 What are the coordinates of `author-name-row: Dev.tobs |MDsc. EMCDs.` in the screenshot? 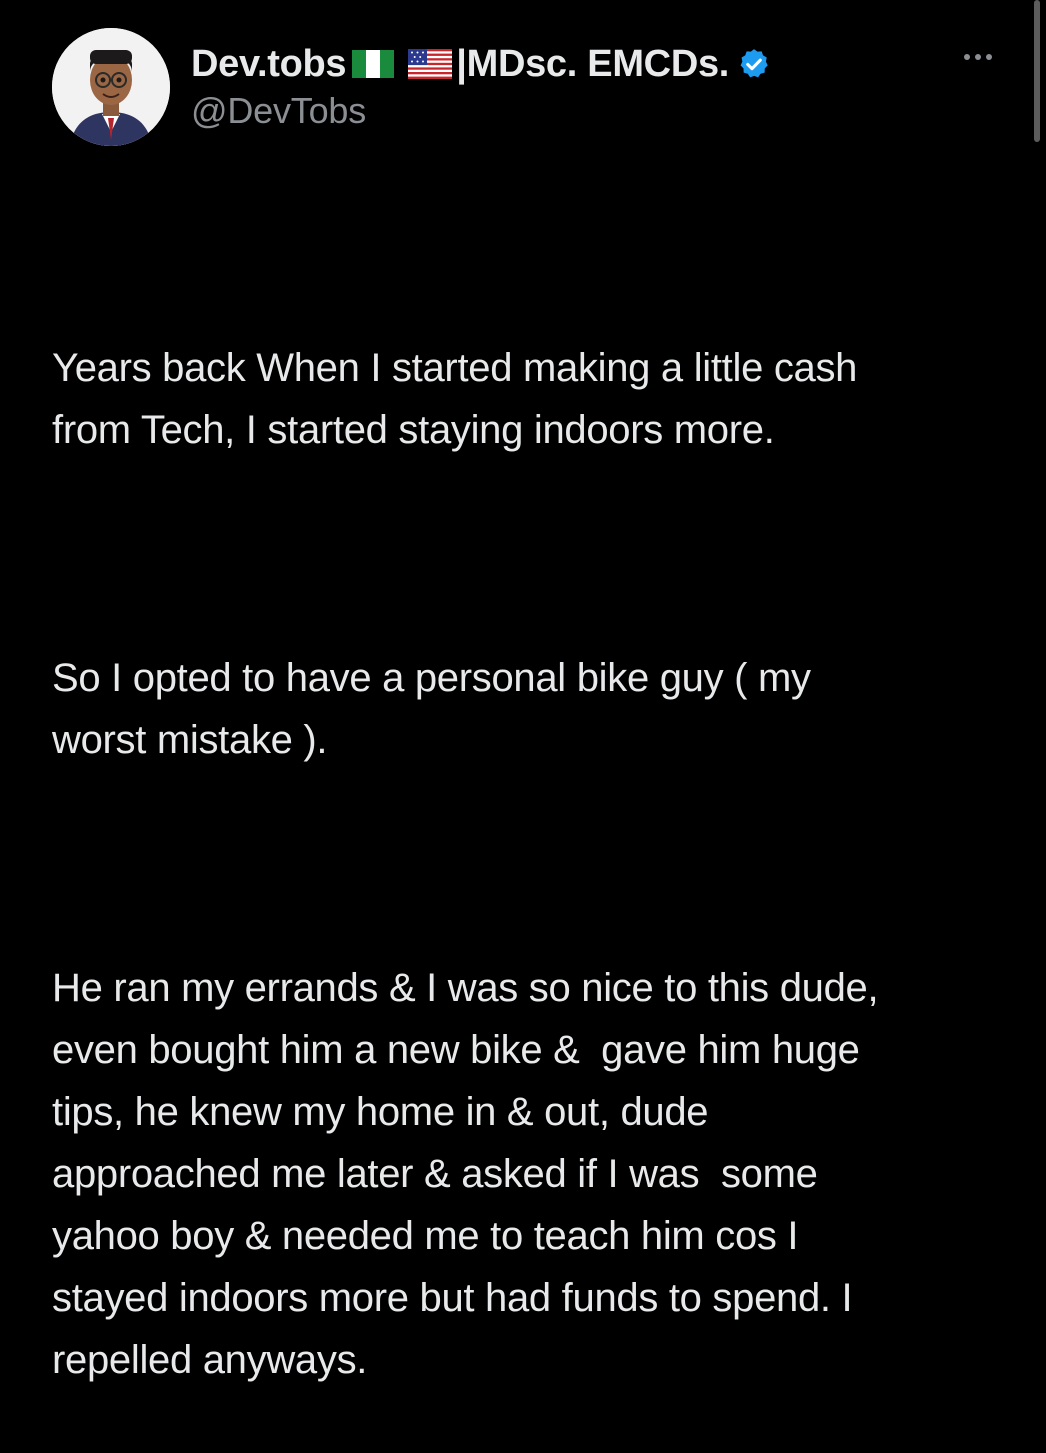 It's located at (481, 64).